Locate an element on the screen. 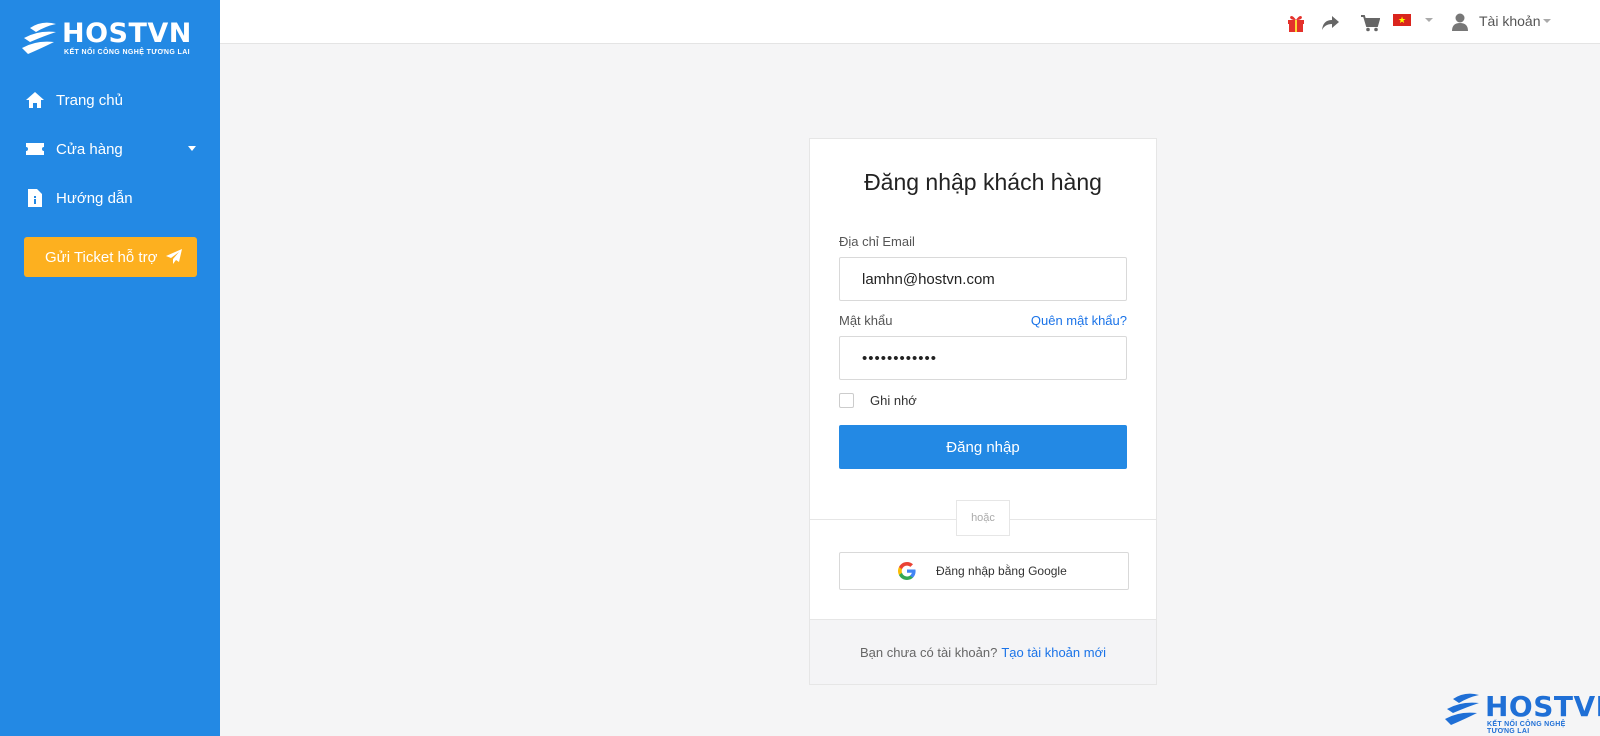  paper-plane-icon is located at coordinates (174, 259).